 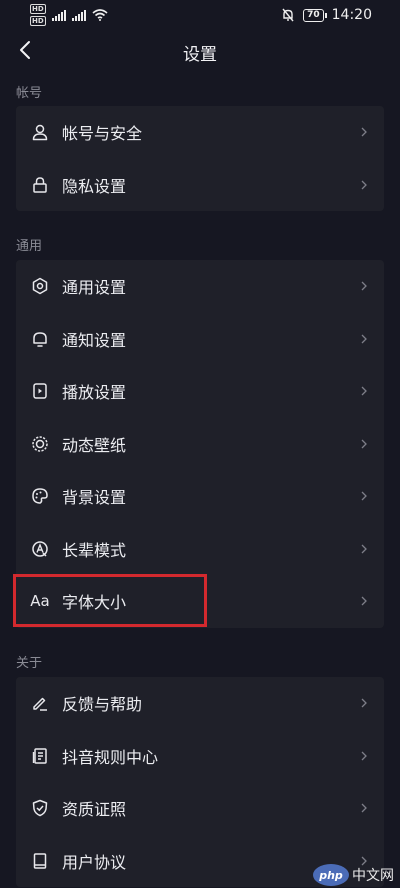 I want to click on group-account: 帐号与安全 隐私设置, so click(x=200, y=158).